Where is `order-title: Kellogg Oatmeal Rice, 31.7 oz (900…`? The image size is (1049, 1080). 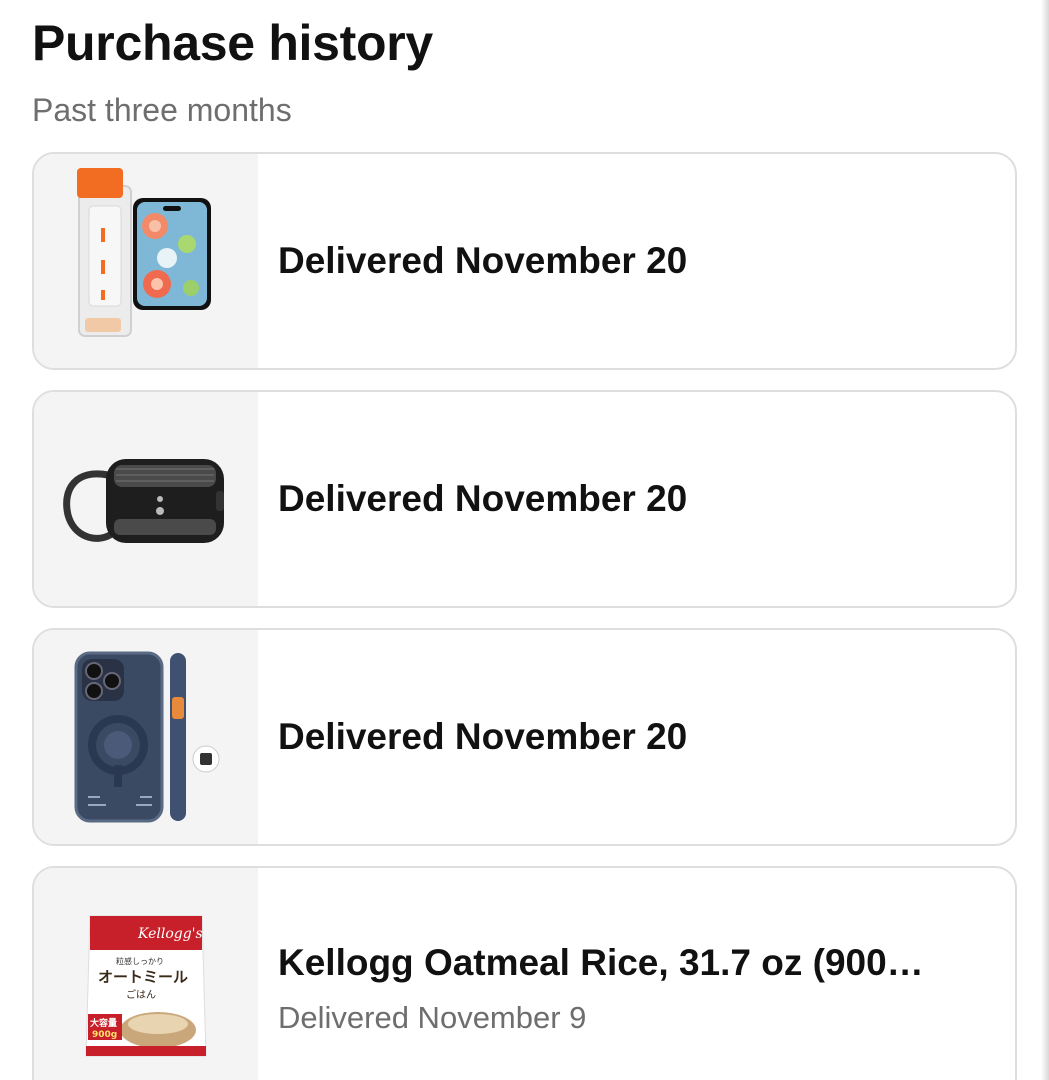
order-title: Kellogg Oatmeal Rice, 31.7 oz (900… is located at coordinates (601, 962).